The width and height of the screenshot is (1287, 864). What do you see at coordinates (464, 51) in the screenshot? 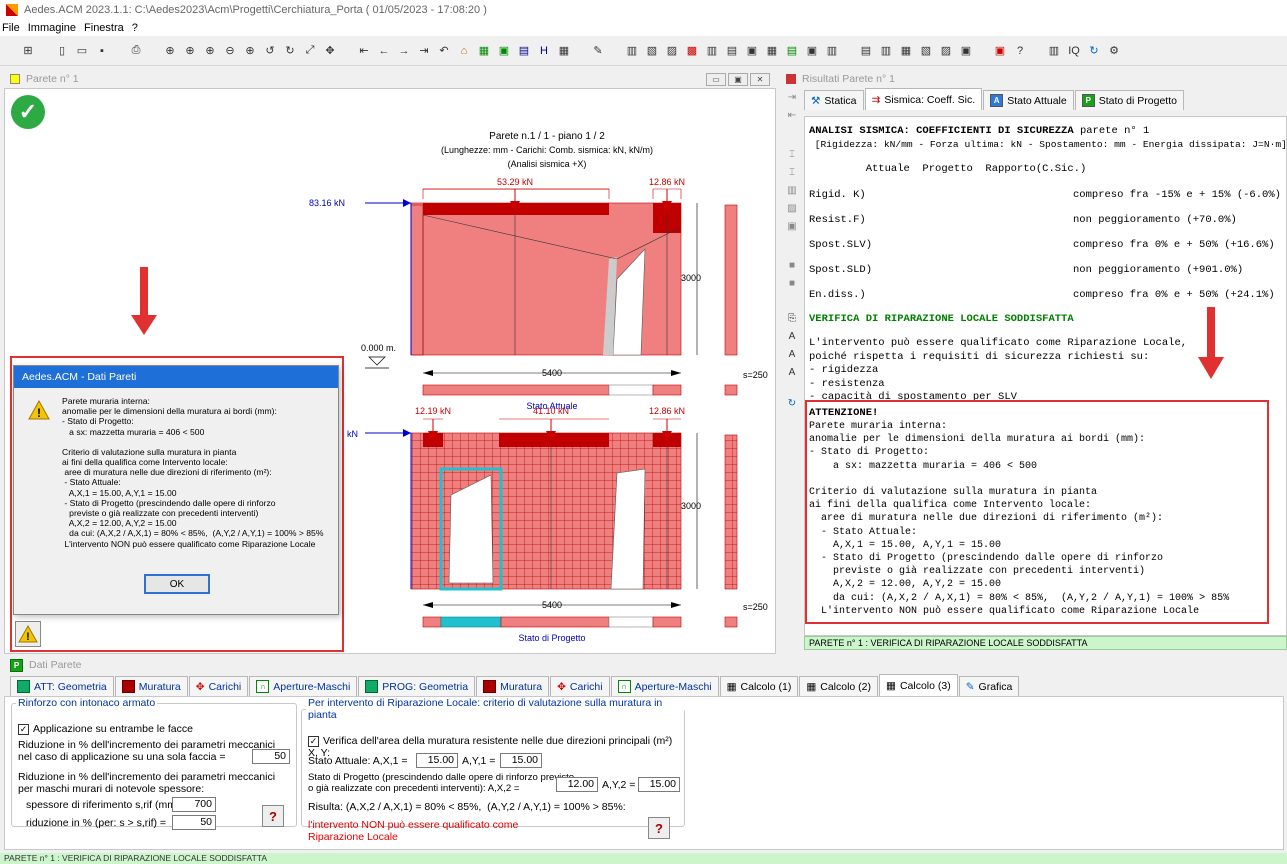
I see `home-icon: ⌂` at bounding box center [464, 51].